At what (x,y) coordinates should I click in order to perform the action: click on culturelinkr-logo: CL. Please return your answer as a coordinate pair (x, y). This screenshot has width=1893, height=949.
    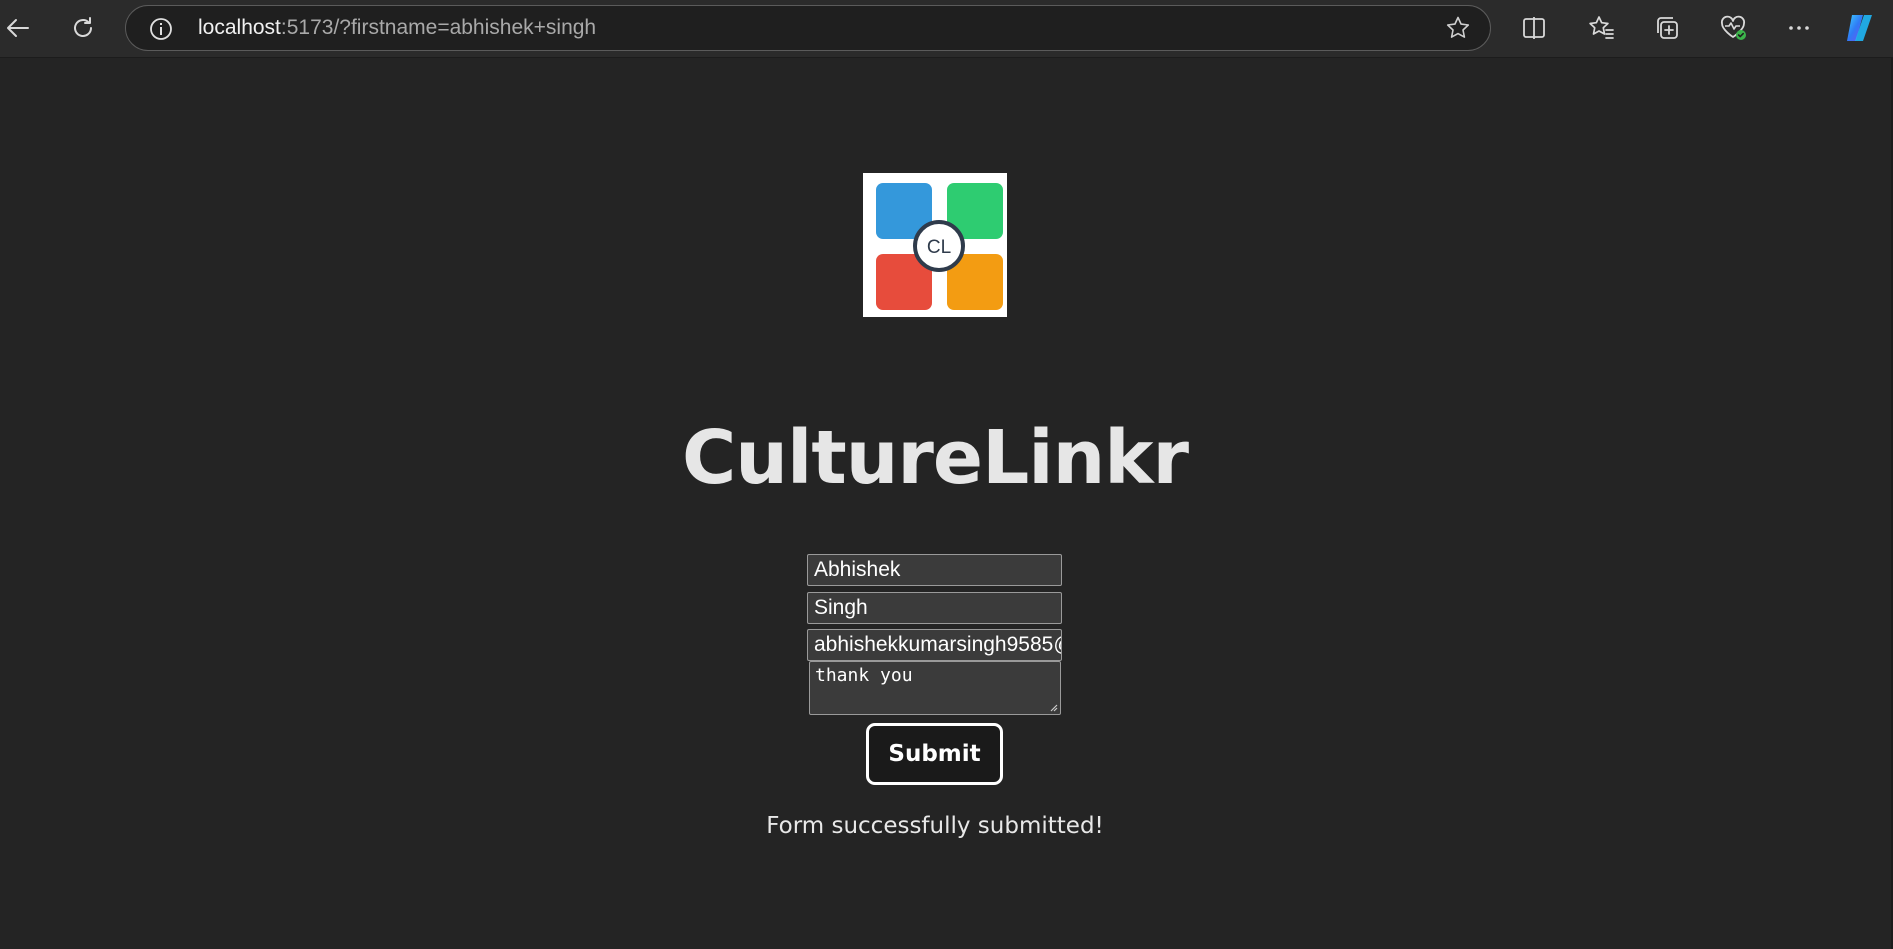
    Looking at the image, I should click on (935, 245).